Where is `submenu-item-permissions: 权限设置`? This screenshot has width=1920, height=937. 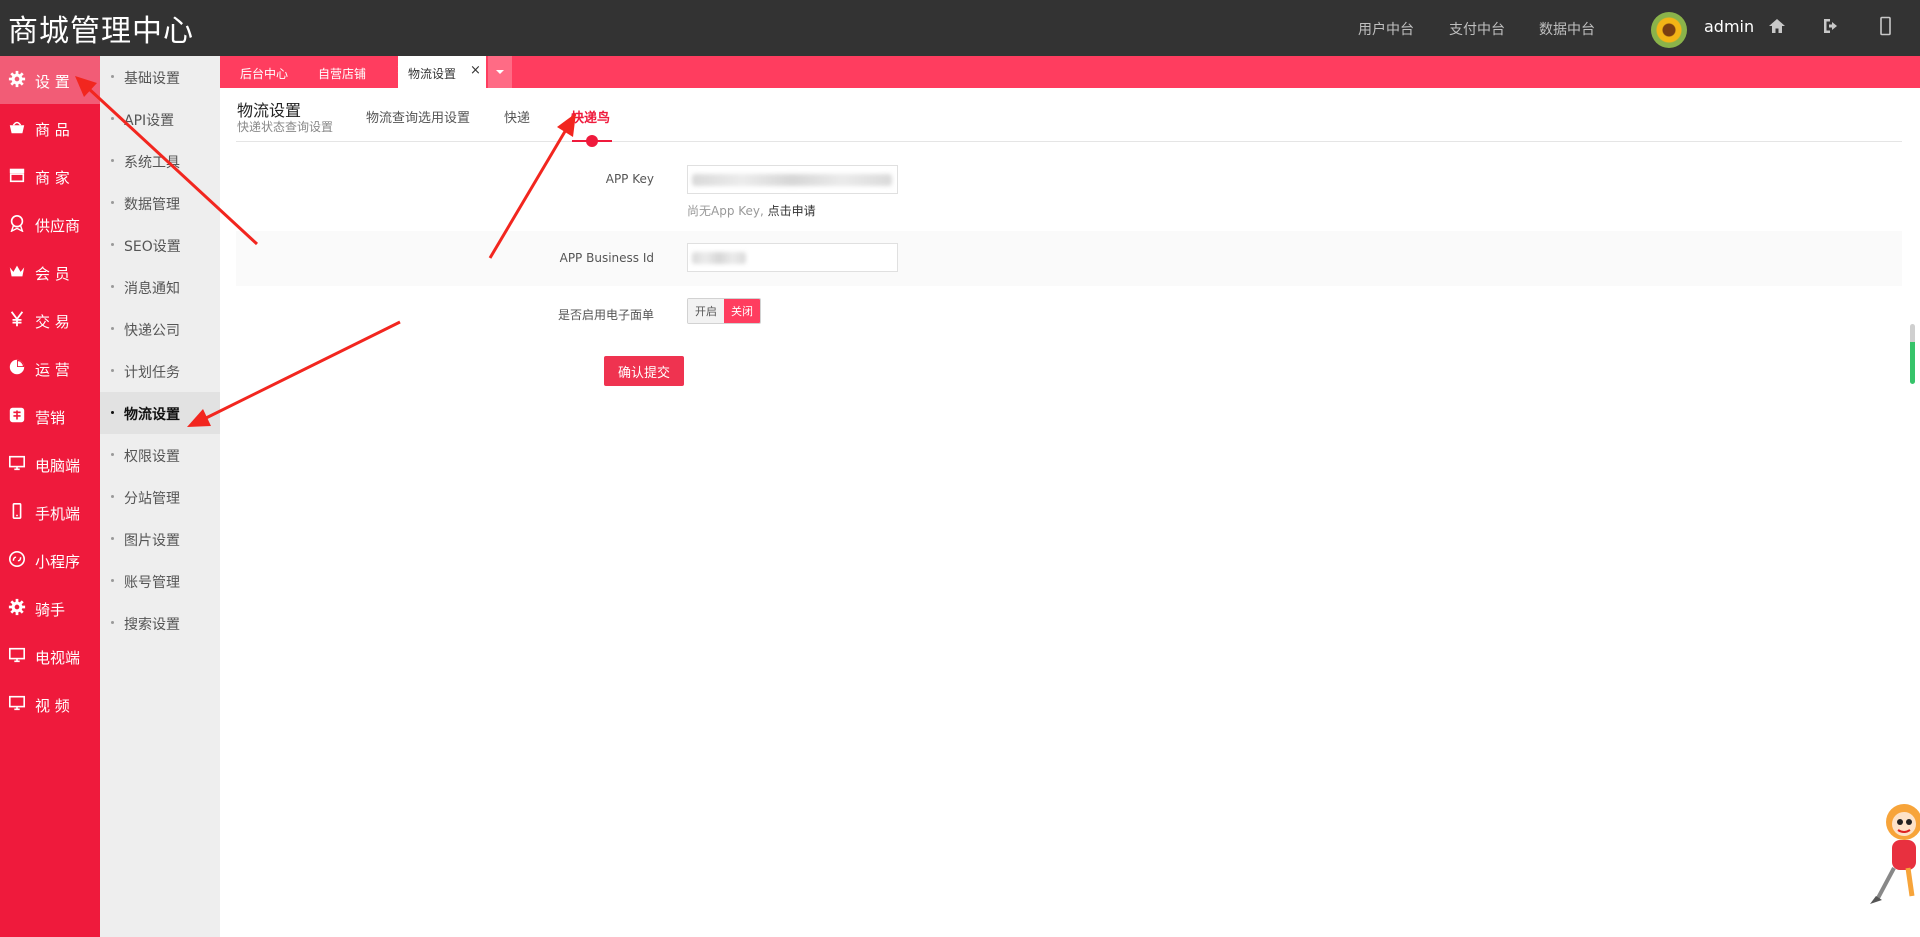
submenu-item-permissions: 权限设置 is located at coordinates (160, 455).